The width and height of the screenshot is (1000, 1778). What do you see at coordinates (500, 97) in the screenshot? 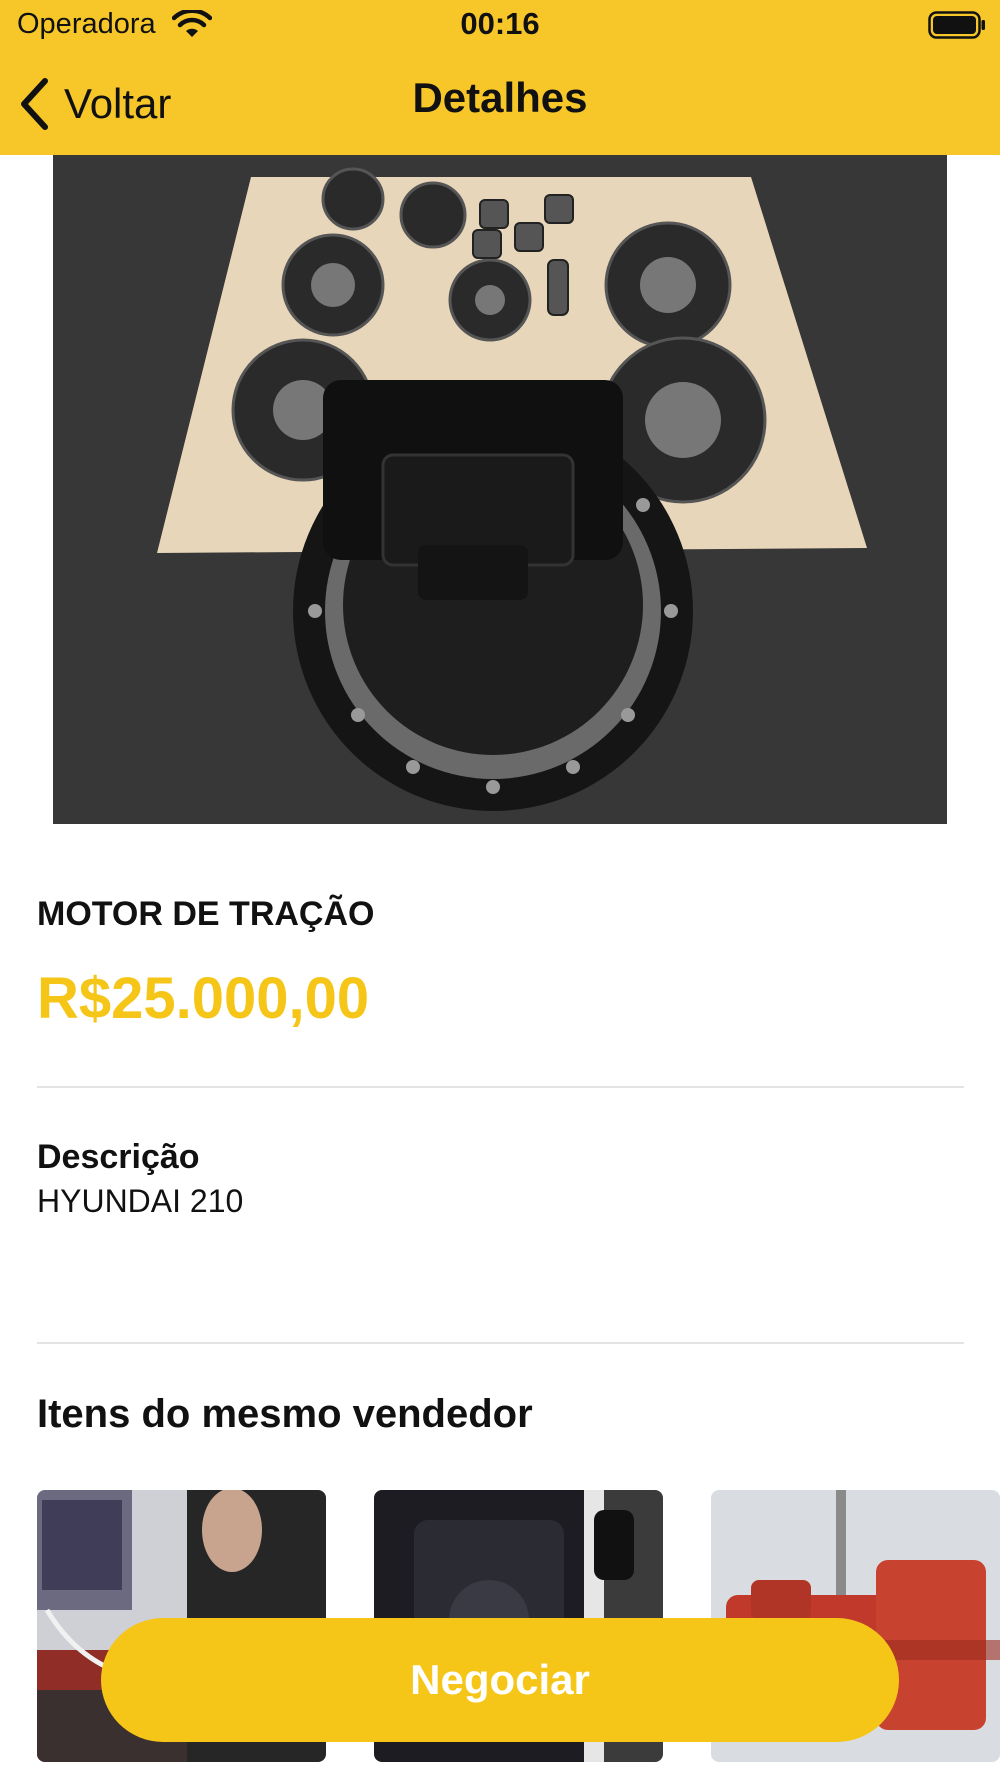
I see `page-title: Detalhes` at bounding box center [500, 97].